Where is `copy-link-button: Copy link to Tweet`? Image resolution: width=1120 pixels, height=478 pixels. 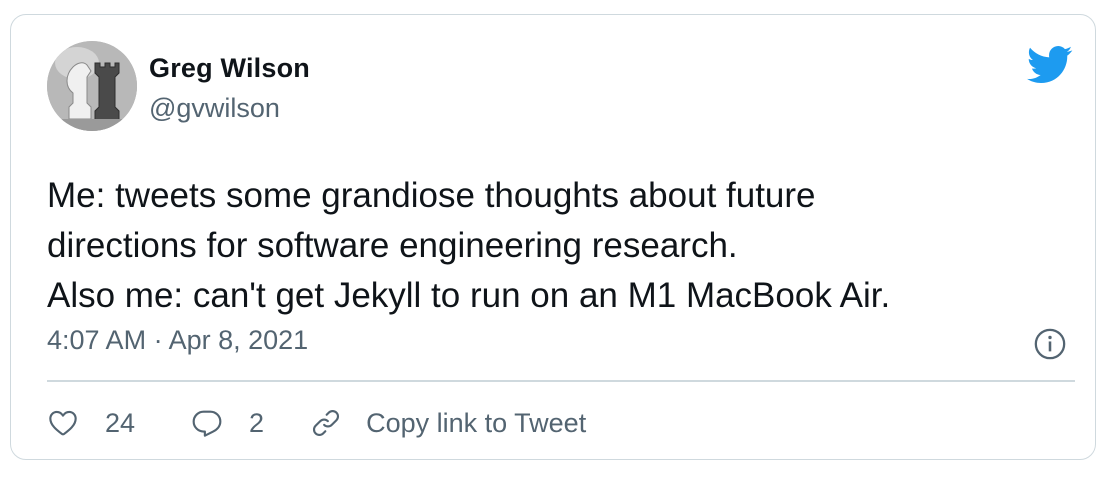
copy-link-button: Copy link to Tweet is located at coordinates (448, 423).